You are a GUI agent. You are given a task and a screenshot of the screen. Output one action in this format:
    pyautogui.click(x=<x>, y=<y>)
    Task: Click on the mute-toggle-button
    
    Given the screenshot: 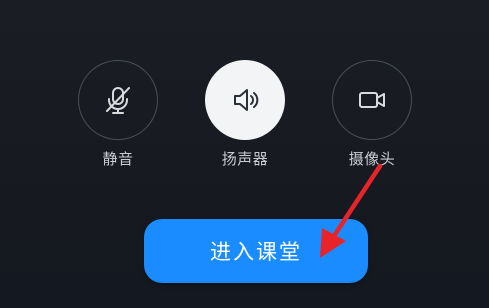 What is the action you would take?
    pyautogui.click(x=118, y=100)
    